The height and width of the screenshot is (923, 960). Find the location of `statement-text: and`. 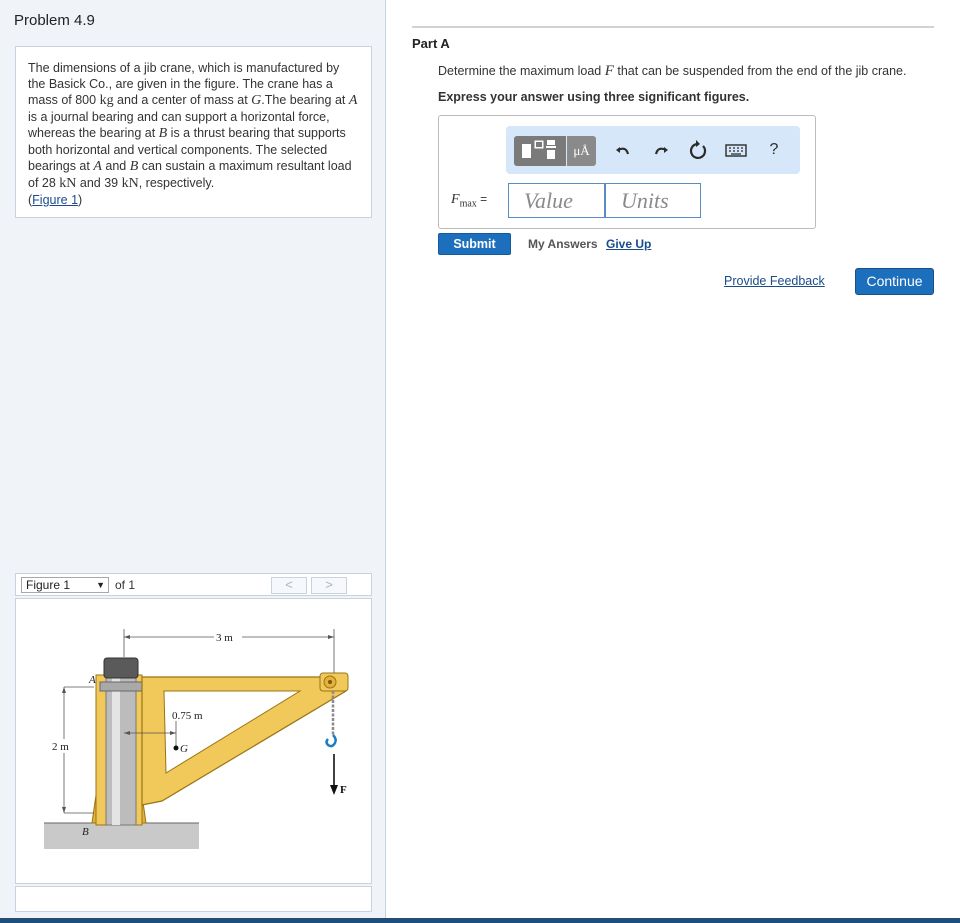

statement-text: and is located at coordinates (115, 166).